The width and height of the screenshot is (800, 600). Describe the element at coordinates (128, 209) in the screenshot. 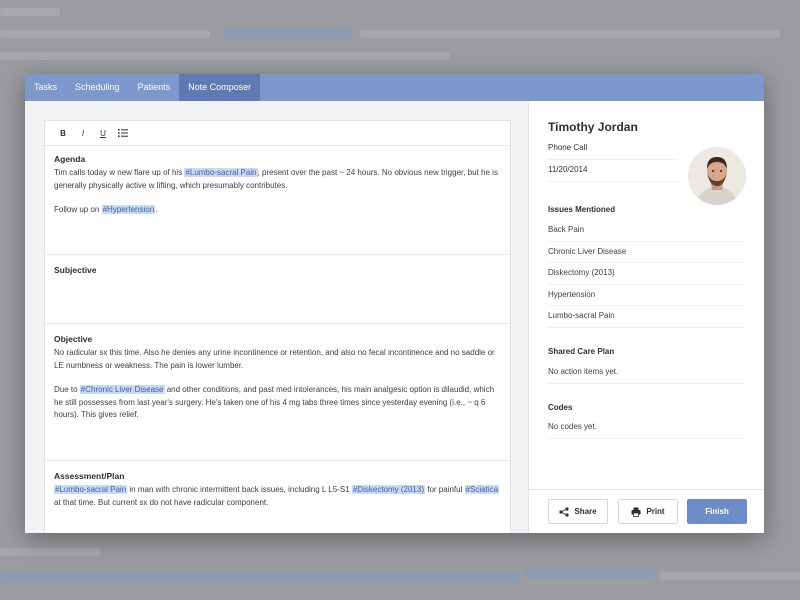

I see `issue-tag: #Hypertension` at that location.